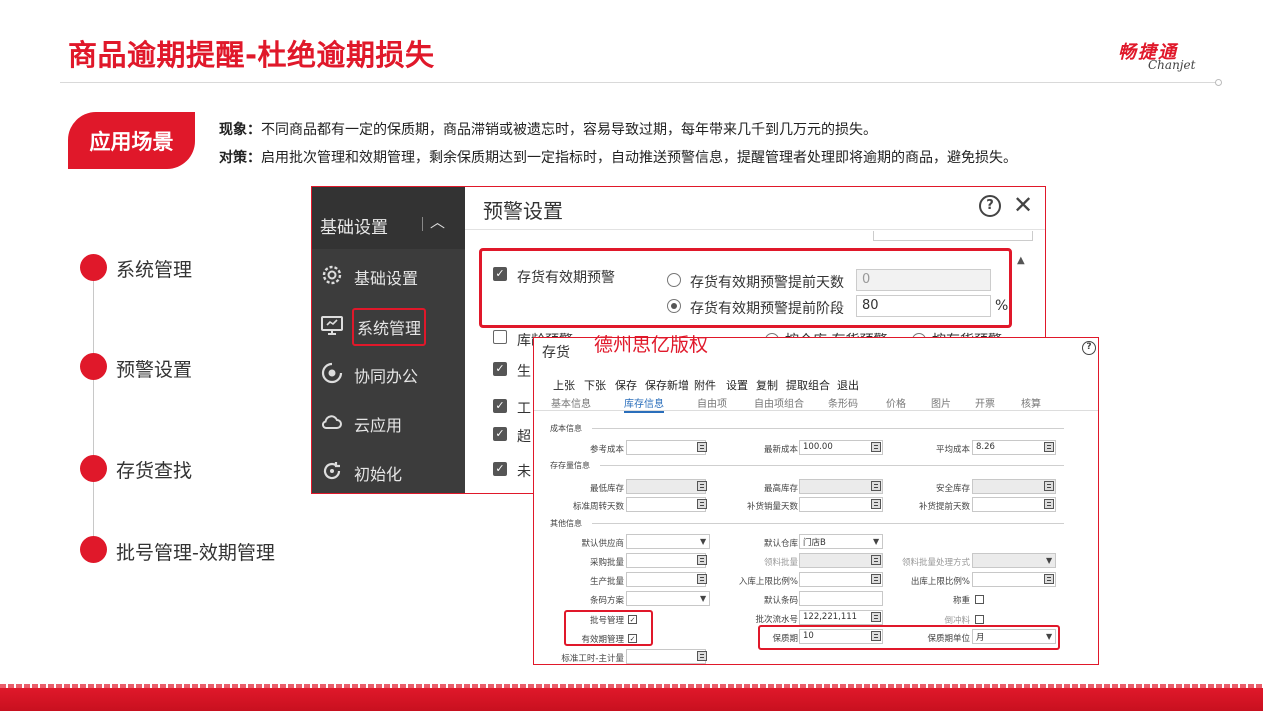 This screenshot has width=1263, height=711. What do you see at coordinates (985, 402) in the screenshot?
I see `tab-invoice: 开票` at bounding box center [985, 402].